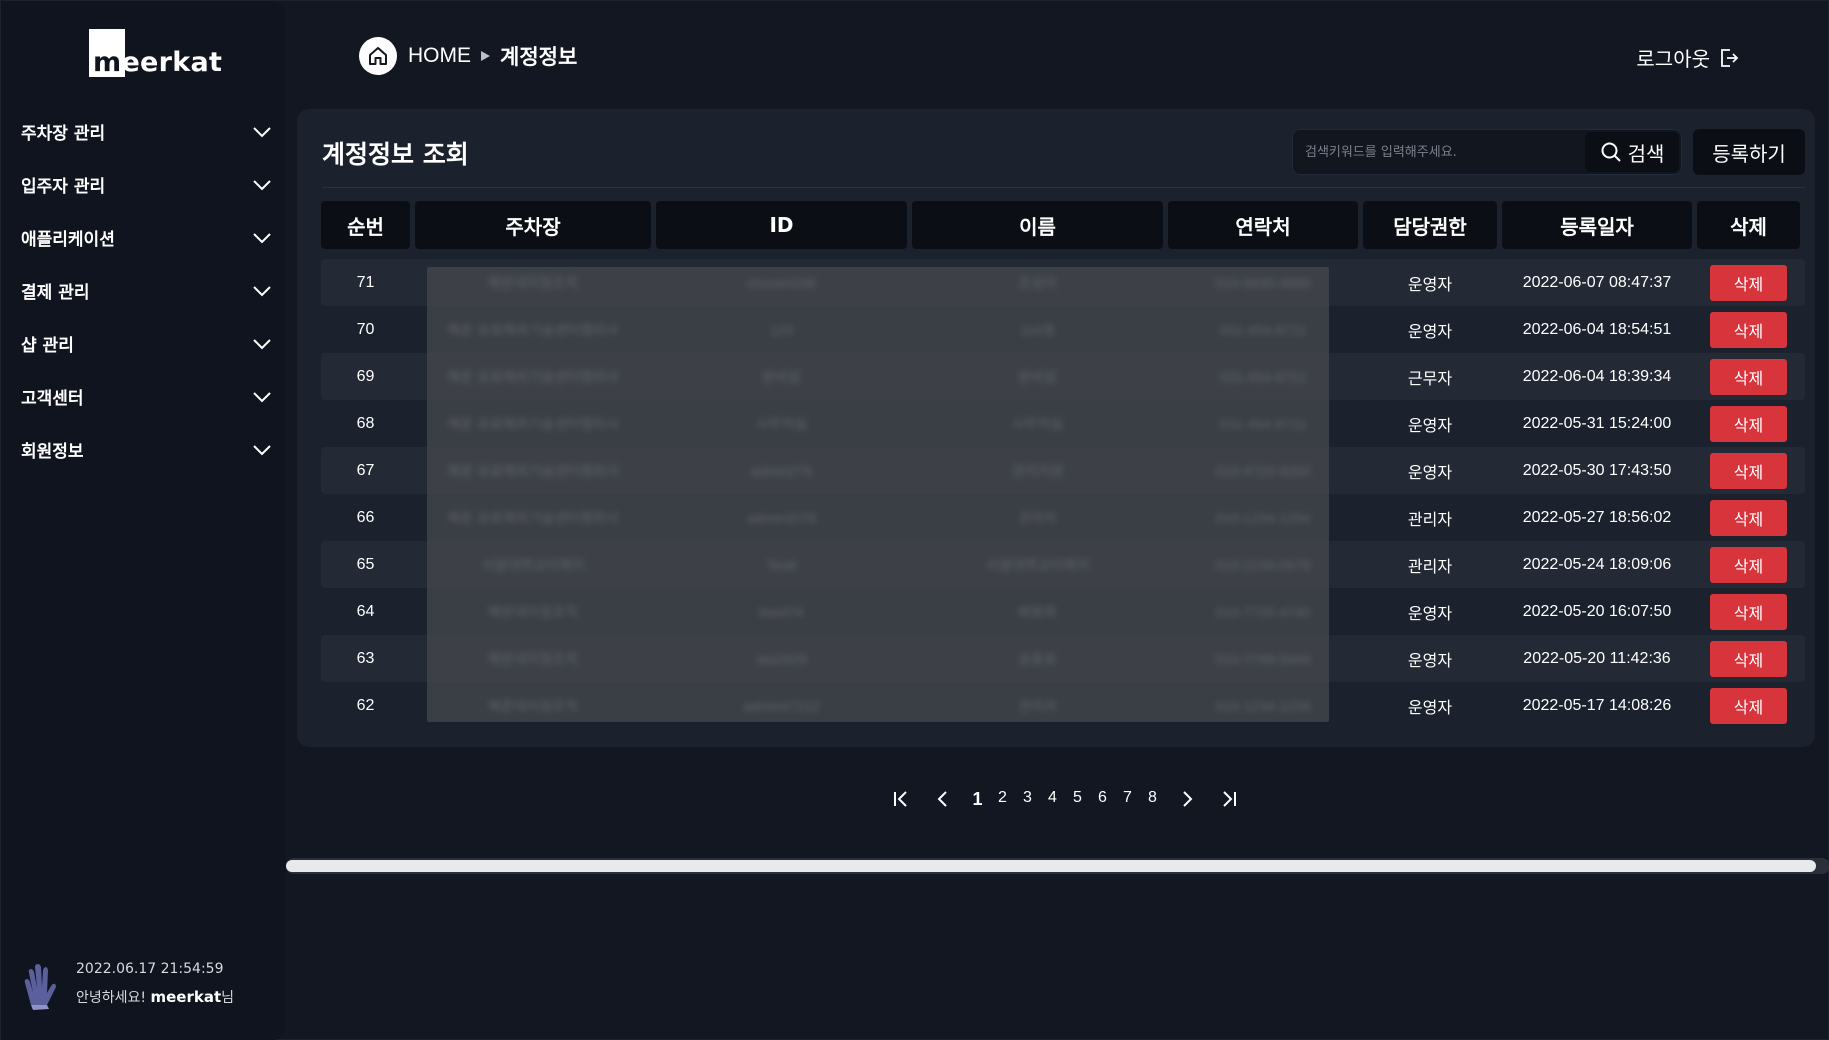 The width and height of the screenshot is (1829, 1040). I want to click on last-page-button, so click(1229, 799).